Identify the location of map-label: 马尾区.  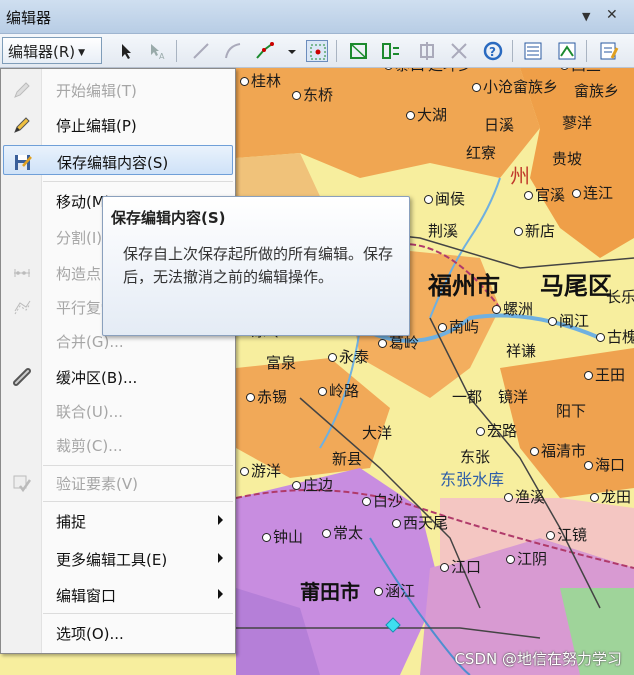
(576, 286).